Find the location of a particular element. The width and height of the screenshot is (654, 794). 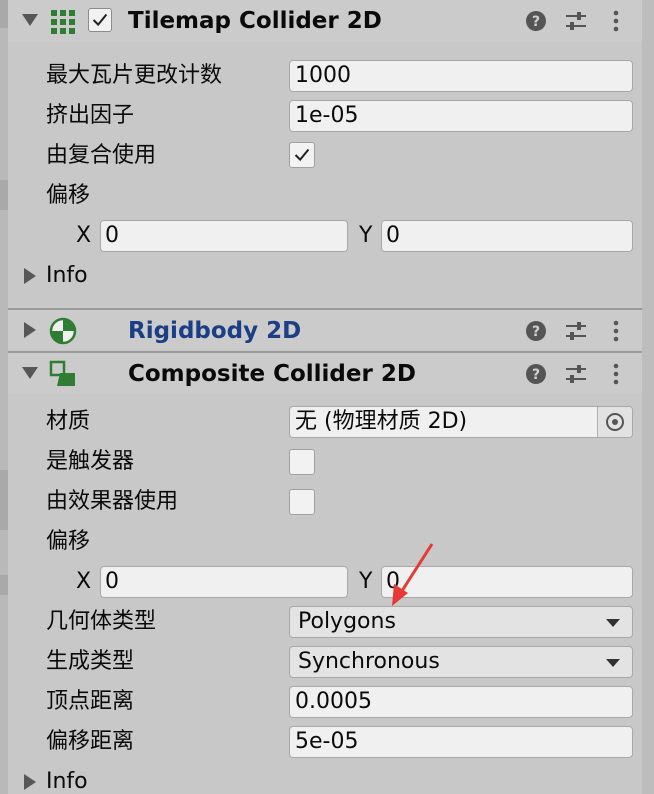

component-title: Composite Collider 2D is located at coordinates (272, 374).